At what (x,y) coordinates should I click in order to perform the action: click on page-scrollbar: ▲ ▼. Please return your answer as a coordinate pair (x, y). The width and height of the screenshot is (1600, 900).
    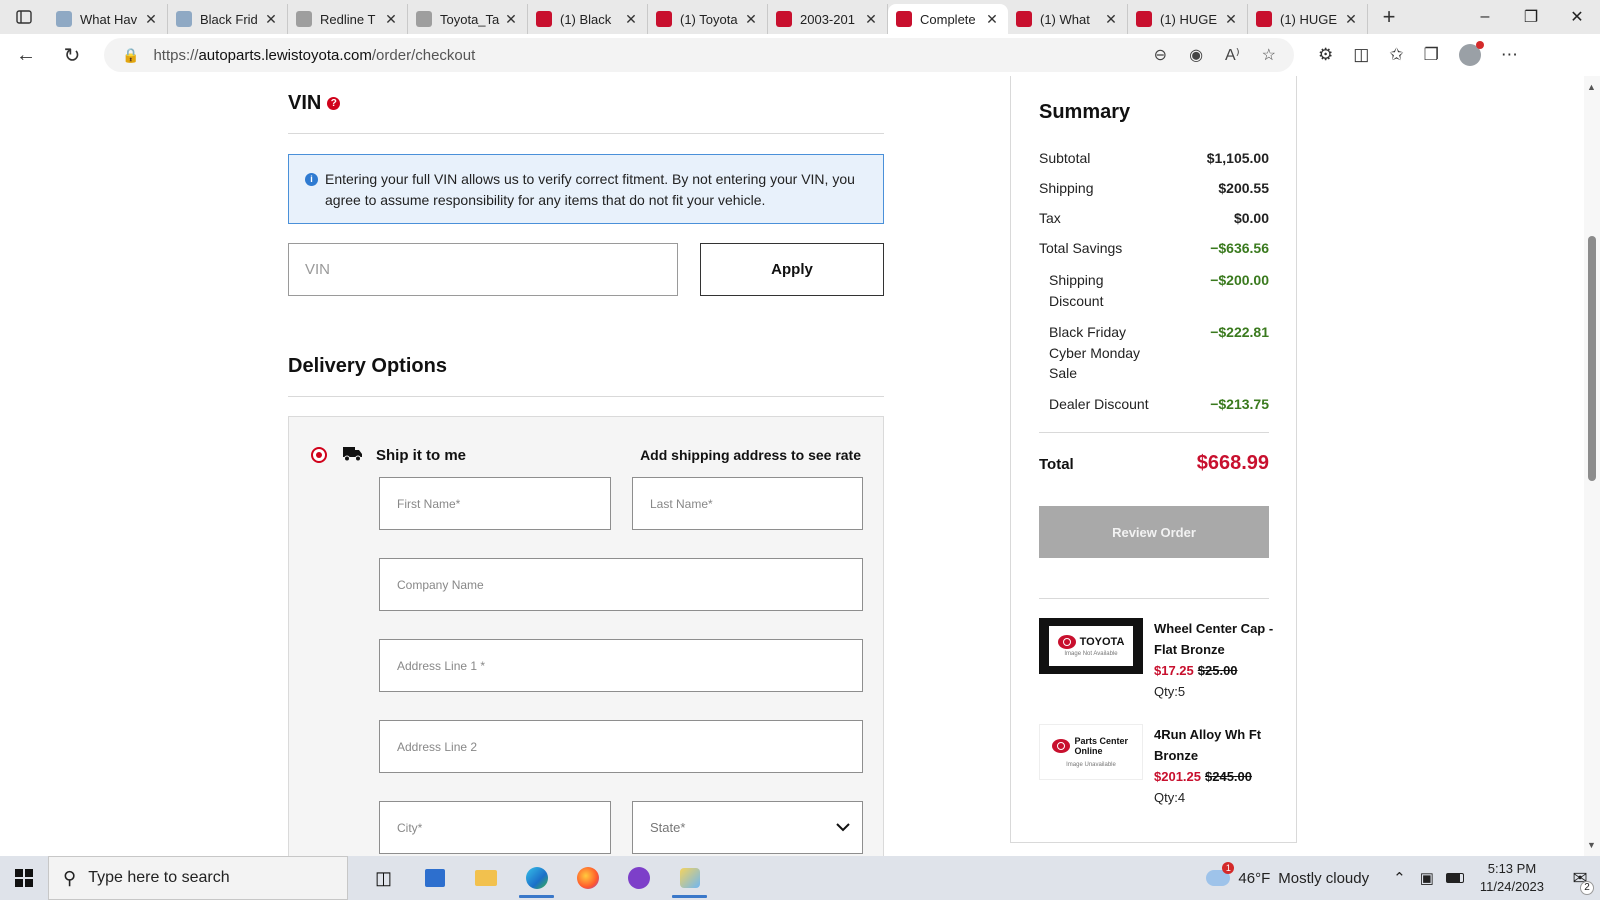
    Looking at the image, I should click on (1592, 466).